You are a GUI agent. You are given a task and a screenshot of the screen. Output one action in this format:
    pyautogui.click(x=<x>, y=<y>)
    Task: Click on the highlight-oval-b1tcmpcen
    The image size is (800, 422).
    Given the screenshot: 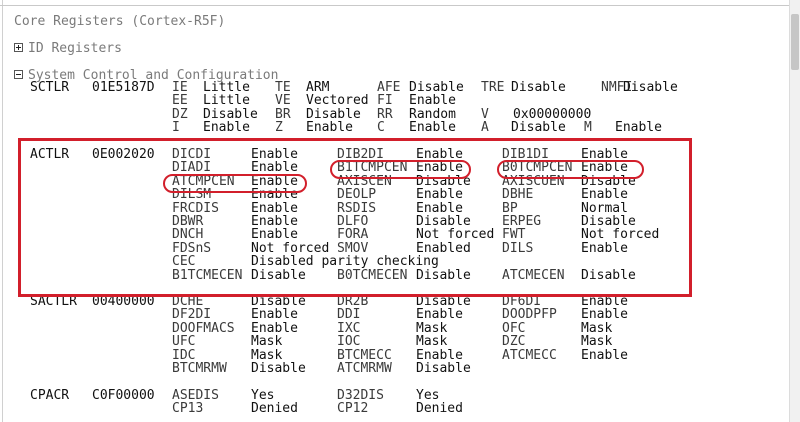 What is the action you would take?
    pyautogui.click(x=400, y=169)
    